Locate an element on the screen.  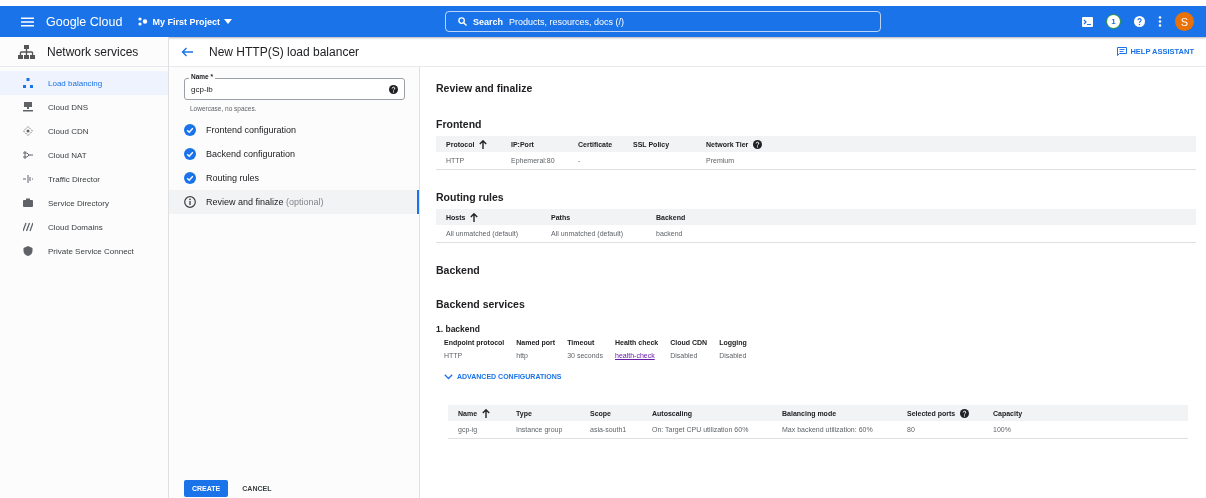
section-heading: Routing rules is located at coordinates (470, 197).